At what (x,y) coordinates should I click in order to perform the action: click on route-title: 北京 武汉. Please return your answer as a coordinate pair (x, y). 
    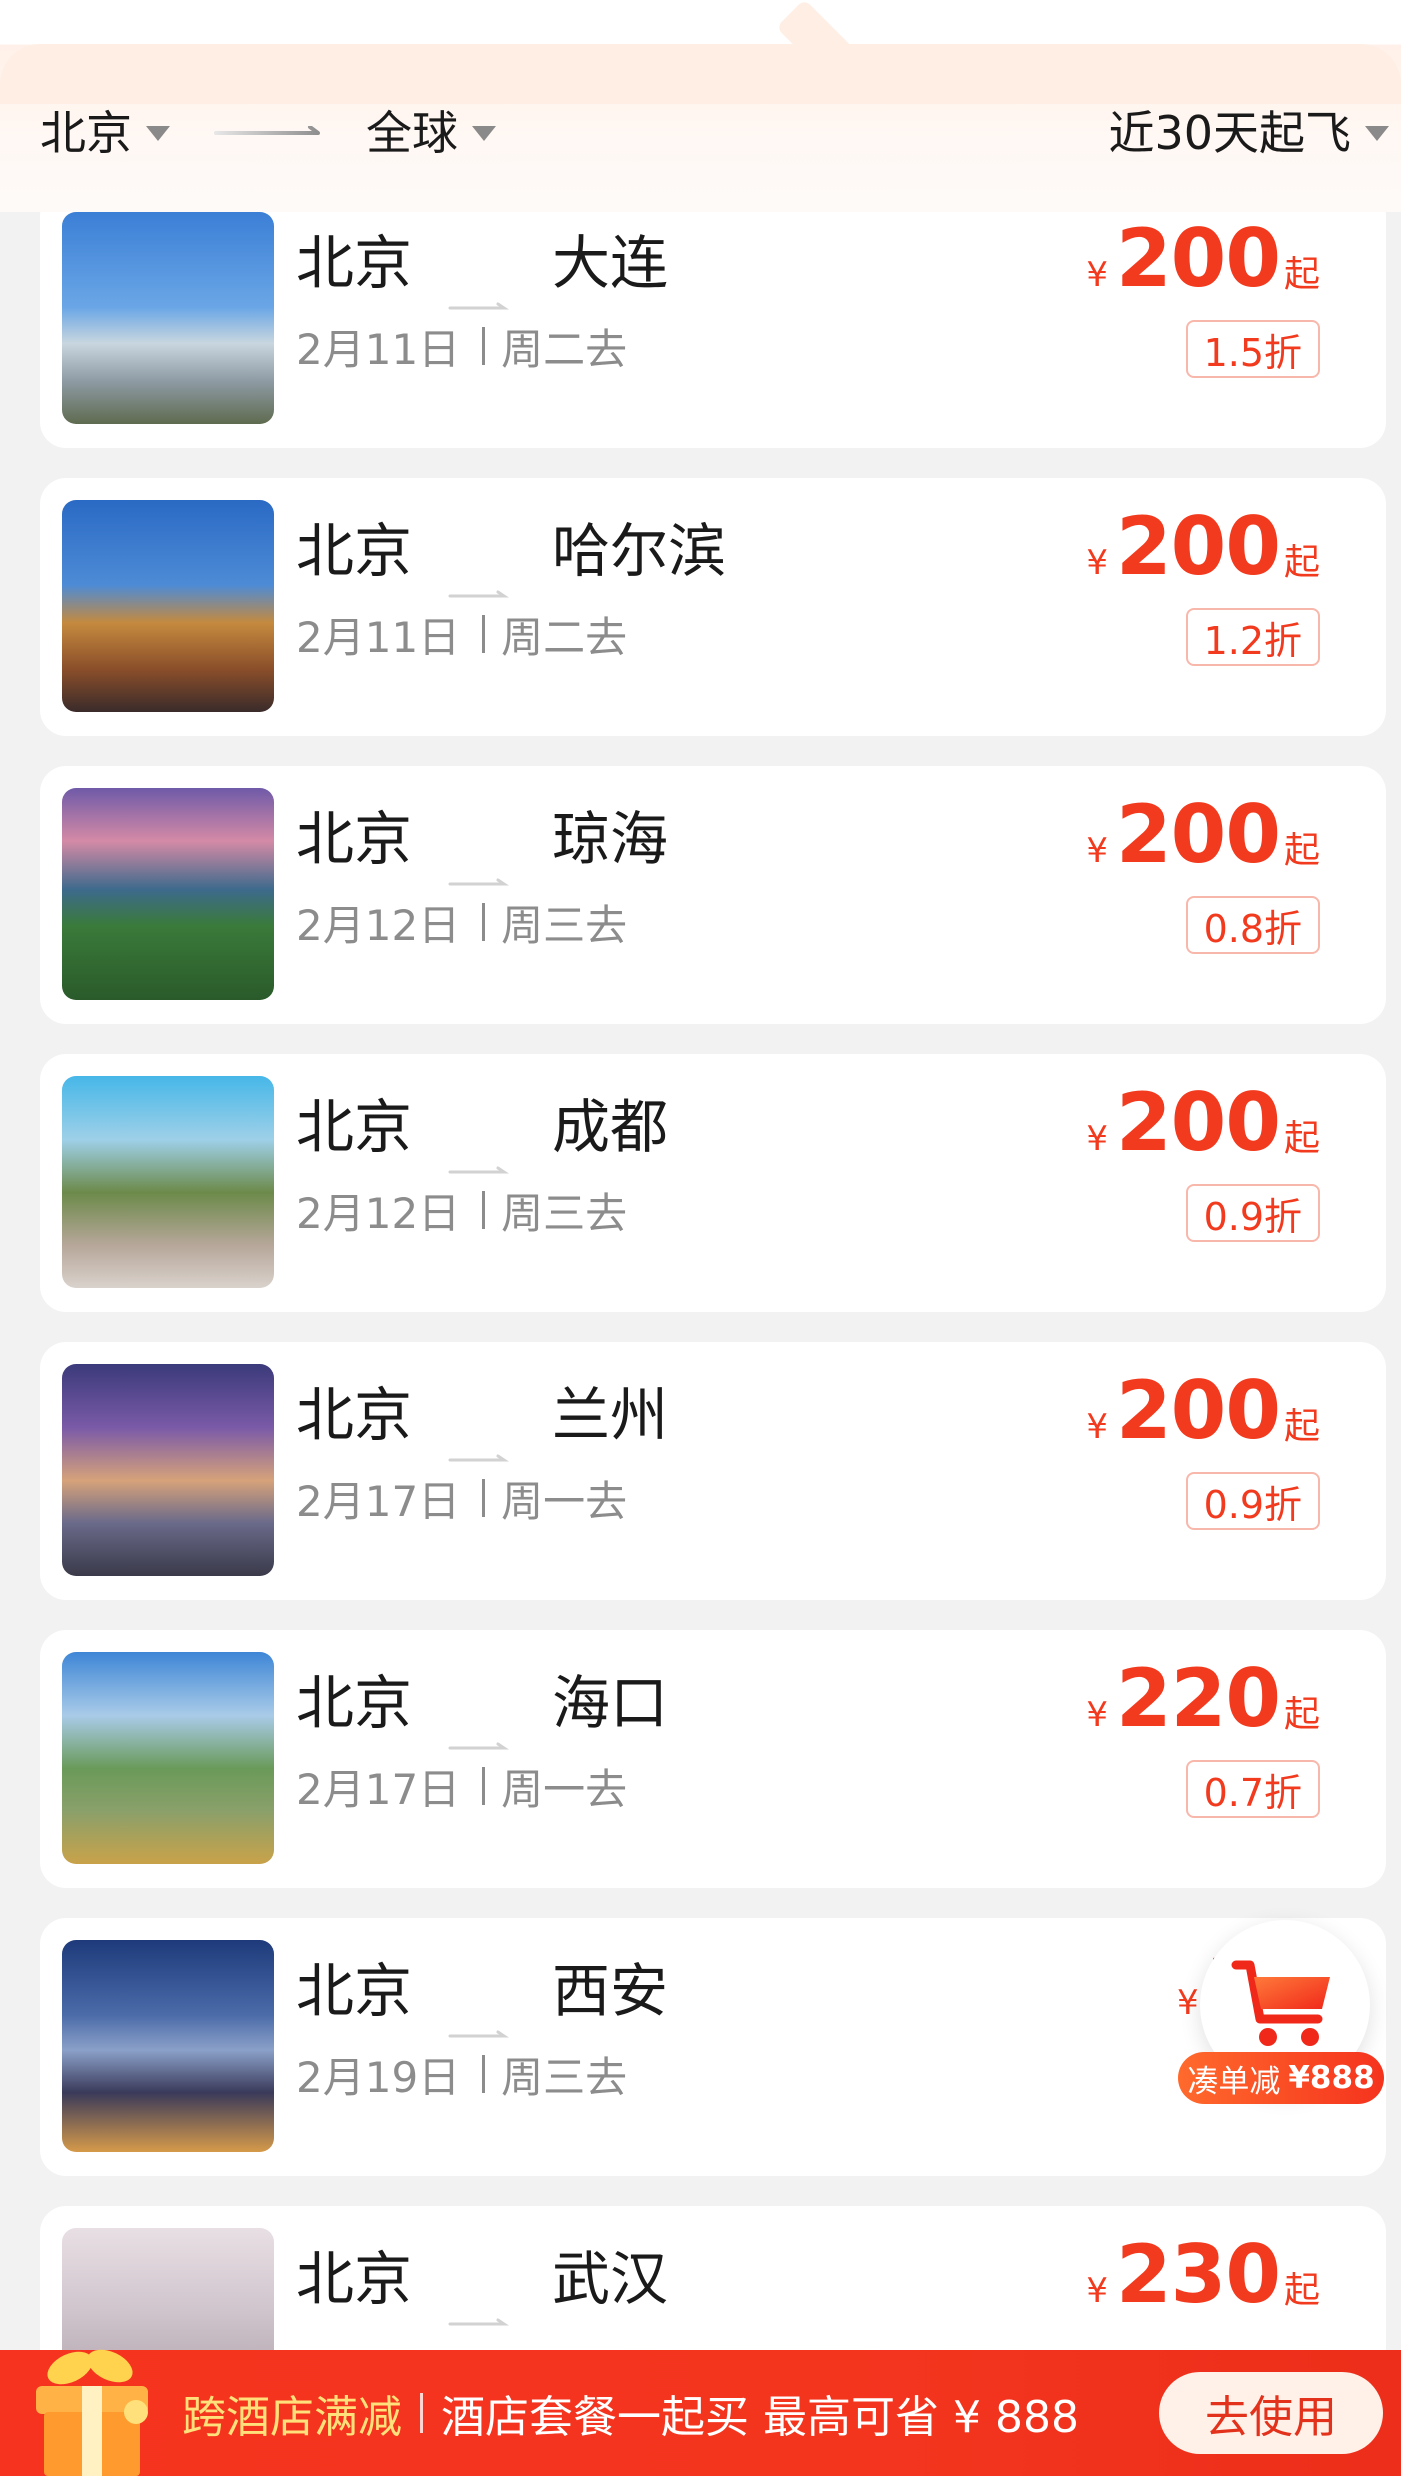
    Looking at the image, I should click on (482, 2280).